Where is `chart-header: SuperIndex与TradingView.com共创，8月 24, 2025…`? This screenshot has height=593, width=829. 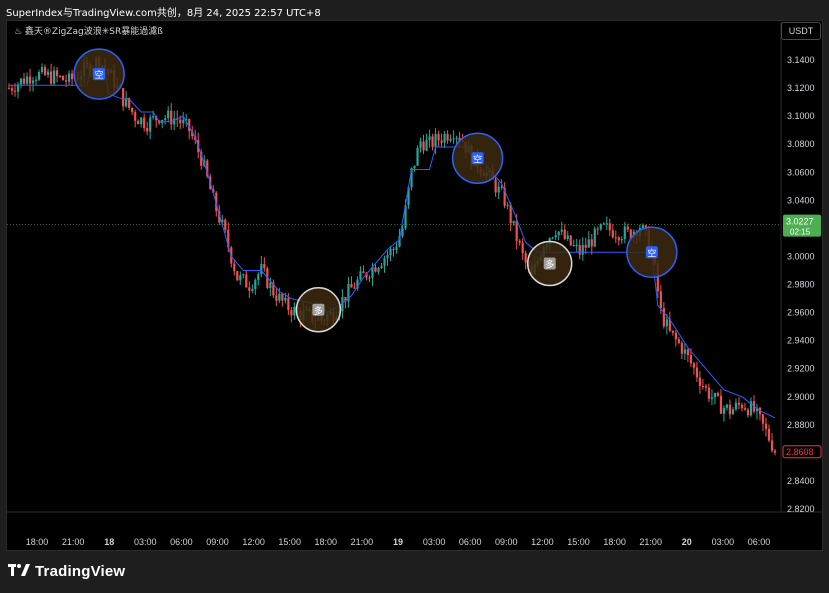
chart-header: SuperIndex与TradingView.com共创，8月 24, 2025… is located at coordinates (414, 10).